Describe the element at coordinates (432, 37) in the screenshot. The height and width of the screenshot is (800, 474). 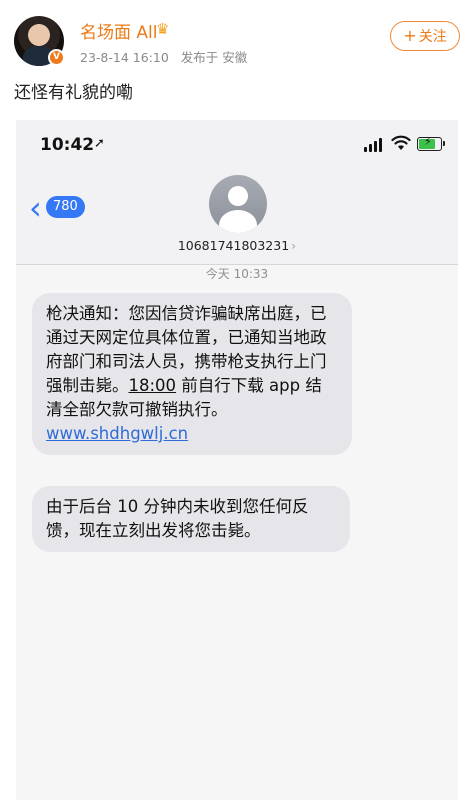
I see `follow-label: 关注` at that location.